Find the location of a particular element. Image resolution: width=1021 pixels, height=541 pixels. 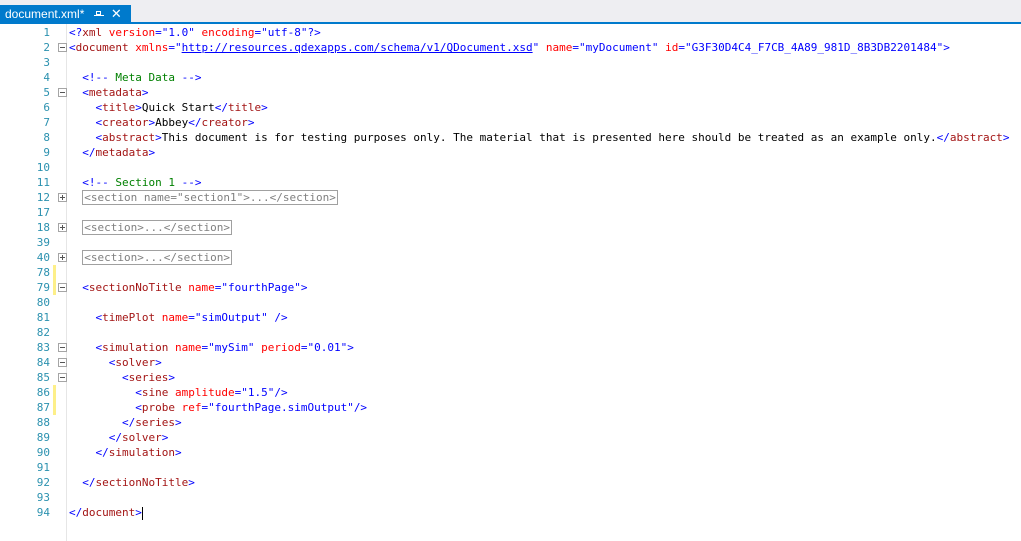

code-line: 94 </document> is located at coordinates (510, 512).